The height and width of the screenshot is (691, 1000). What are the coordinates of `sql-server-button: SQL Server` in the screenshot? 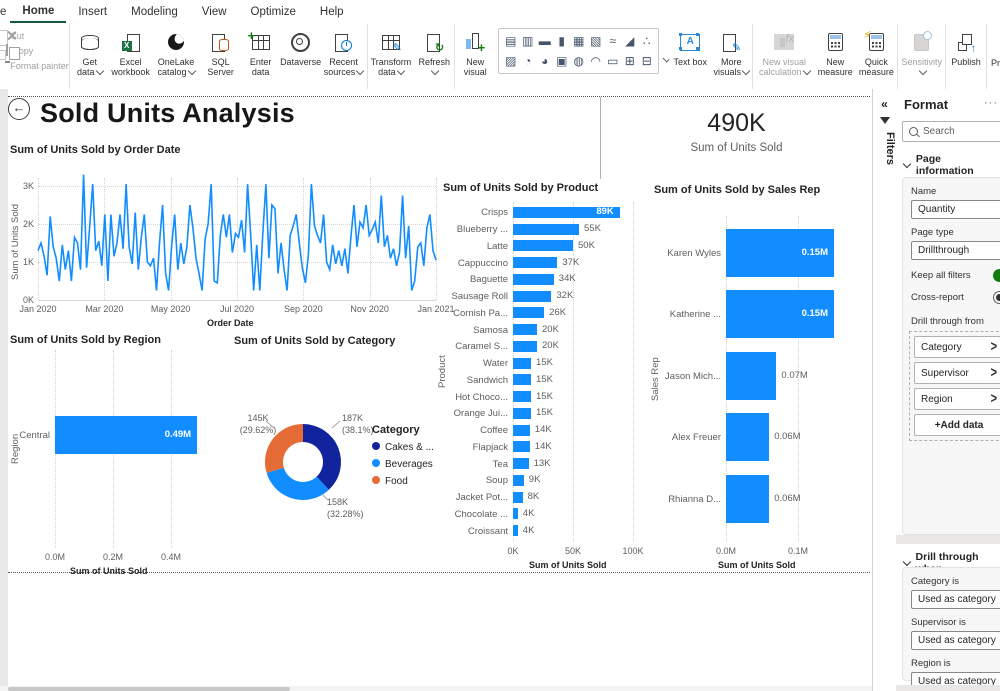 It's located at (221, 53).